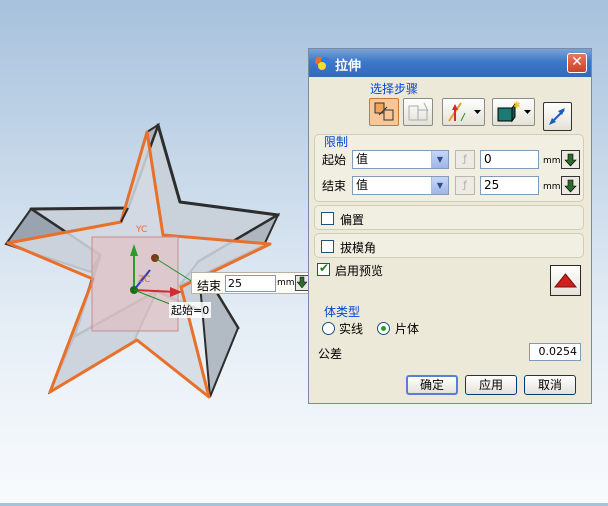 This screenshot has height=506, width=608. I want to click on sheet-label: 片体, so click(407, 329).